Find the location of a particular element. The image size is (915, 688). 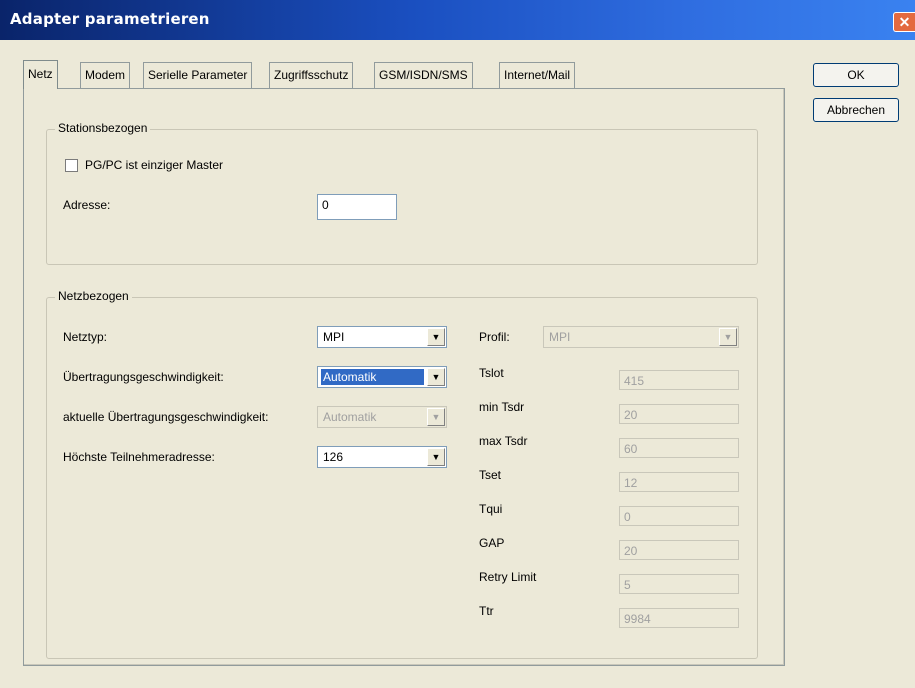

max-tsdr-field: 60 is located at coordinates (679, 448).